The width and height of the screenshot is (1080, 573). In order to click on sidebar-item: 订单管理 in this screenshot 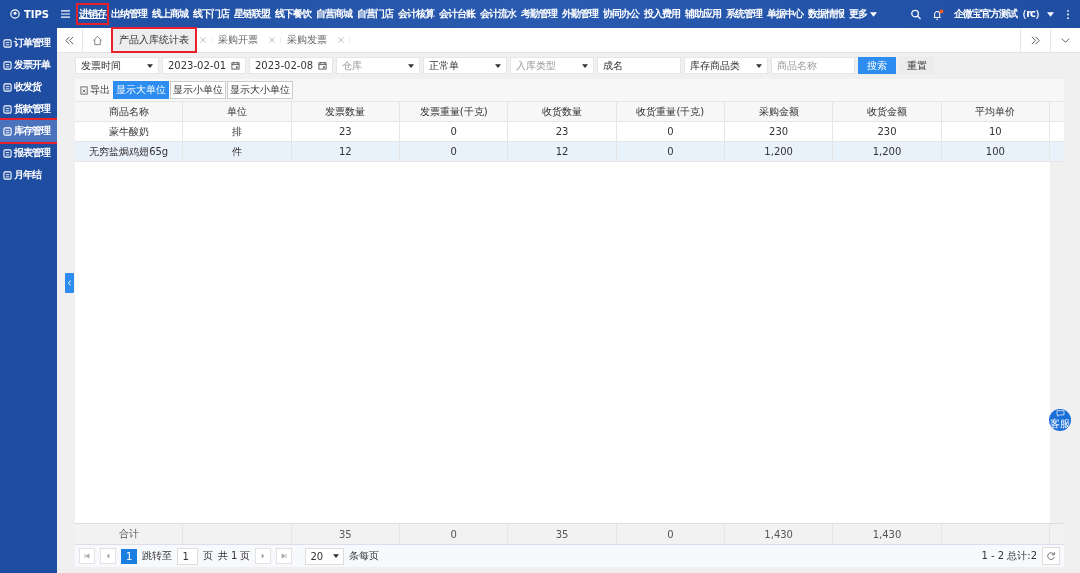, I will do `click(28, 43)`.